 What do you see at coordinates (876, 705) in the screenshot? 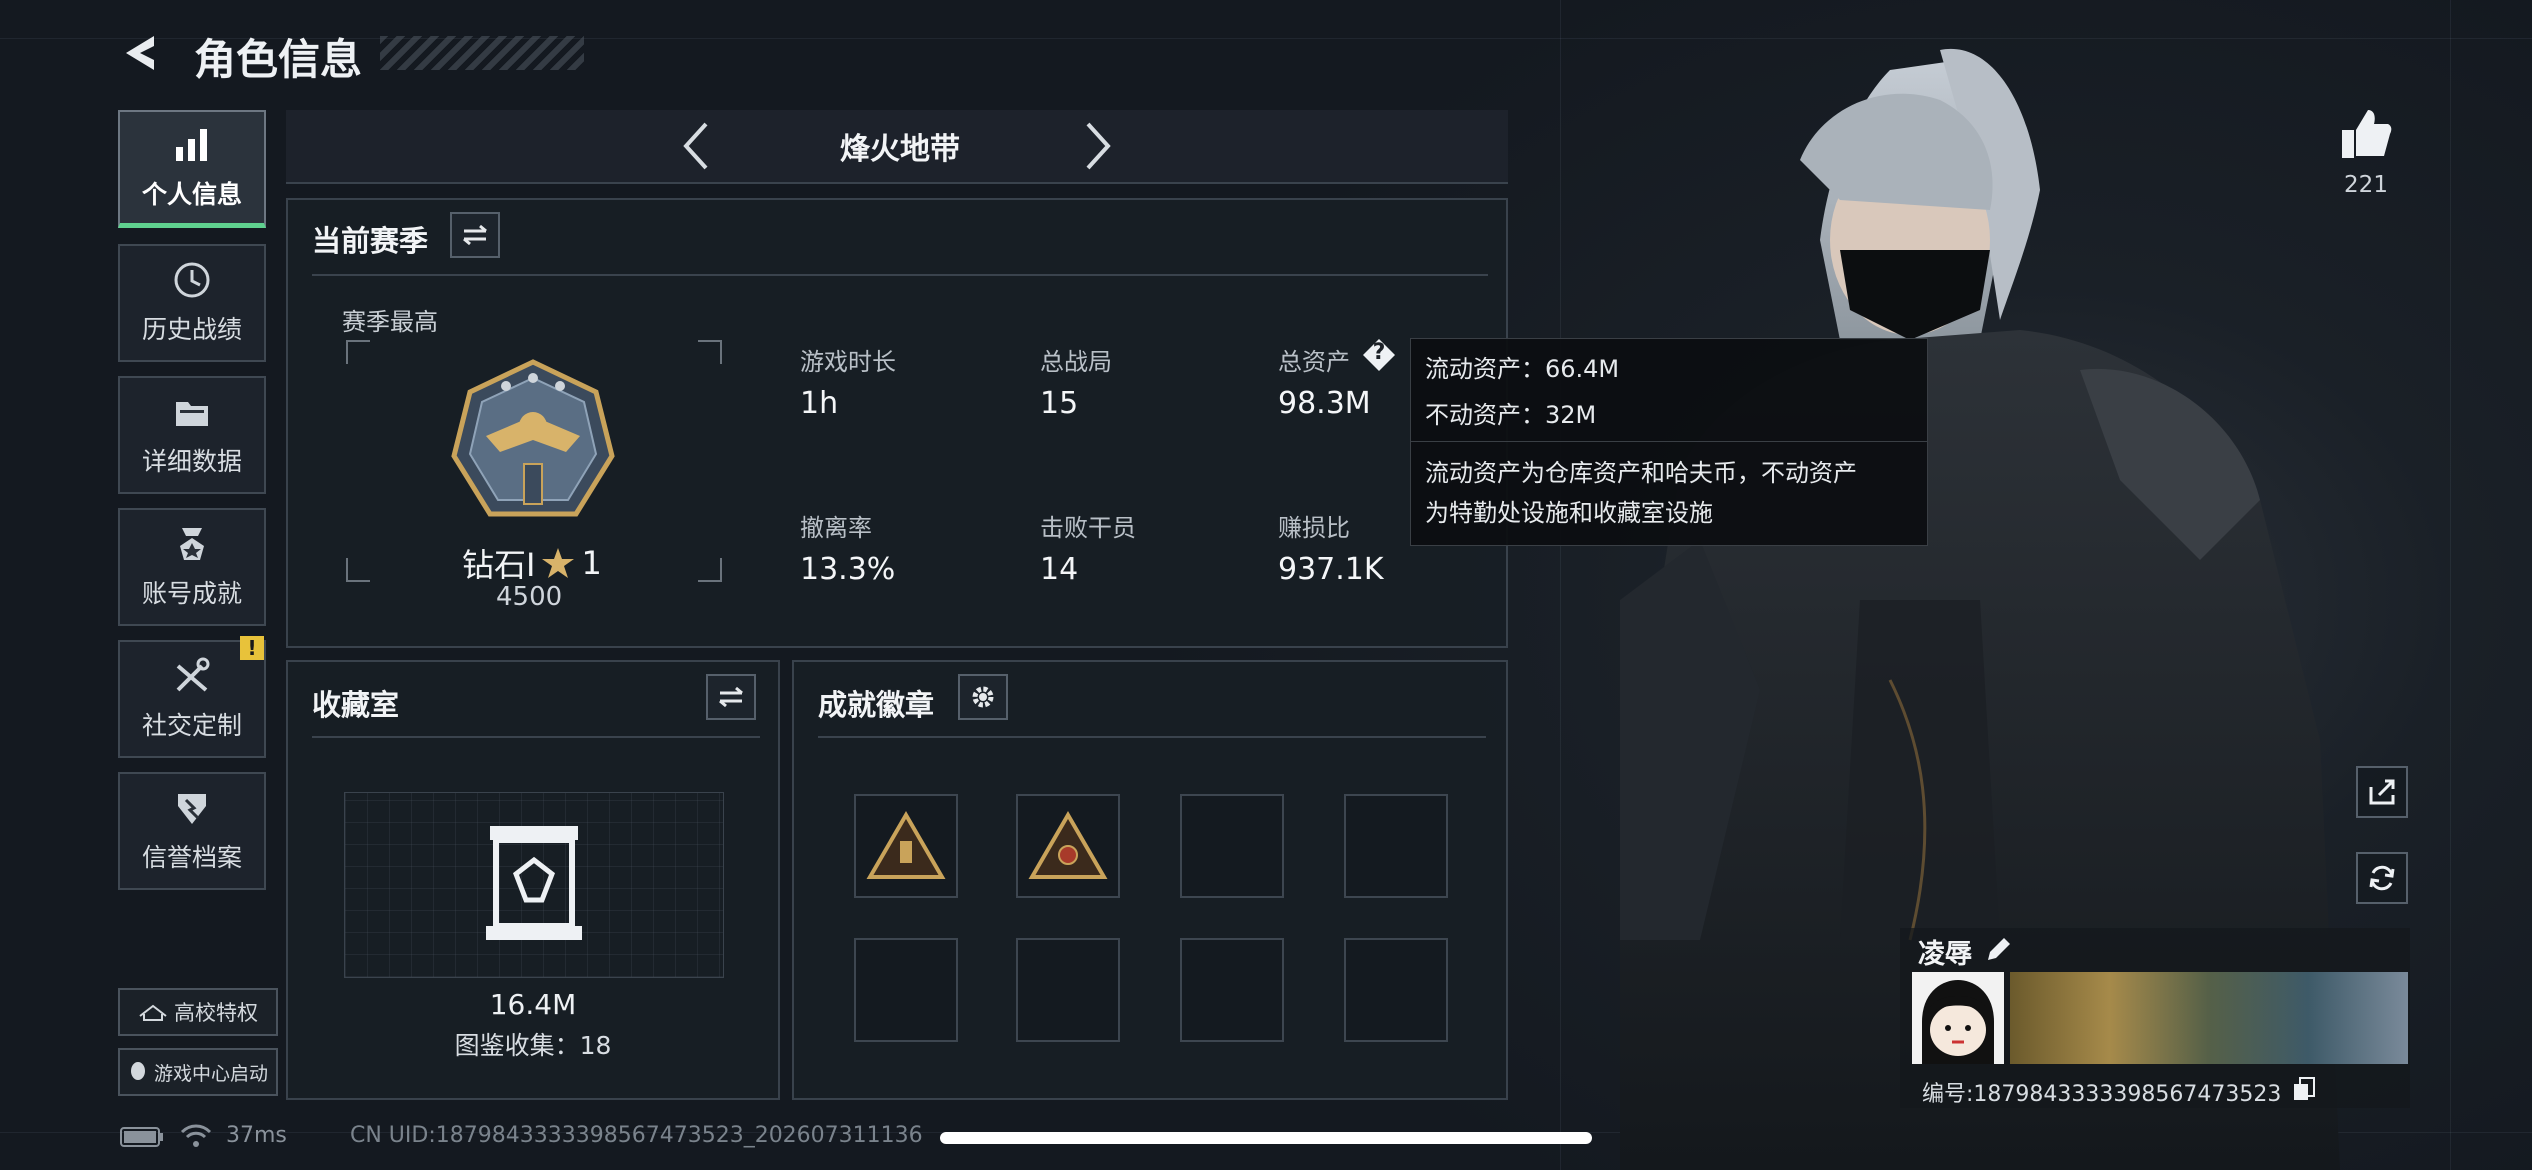
I see `achievements-title: 成就徽章` at bounding box center [876, 705].